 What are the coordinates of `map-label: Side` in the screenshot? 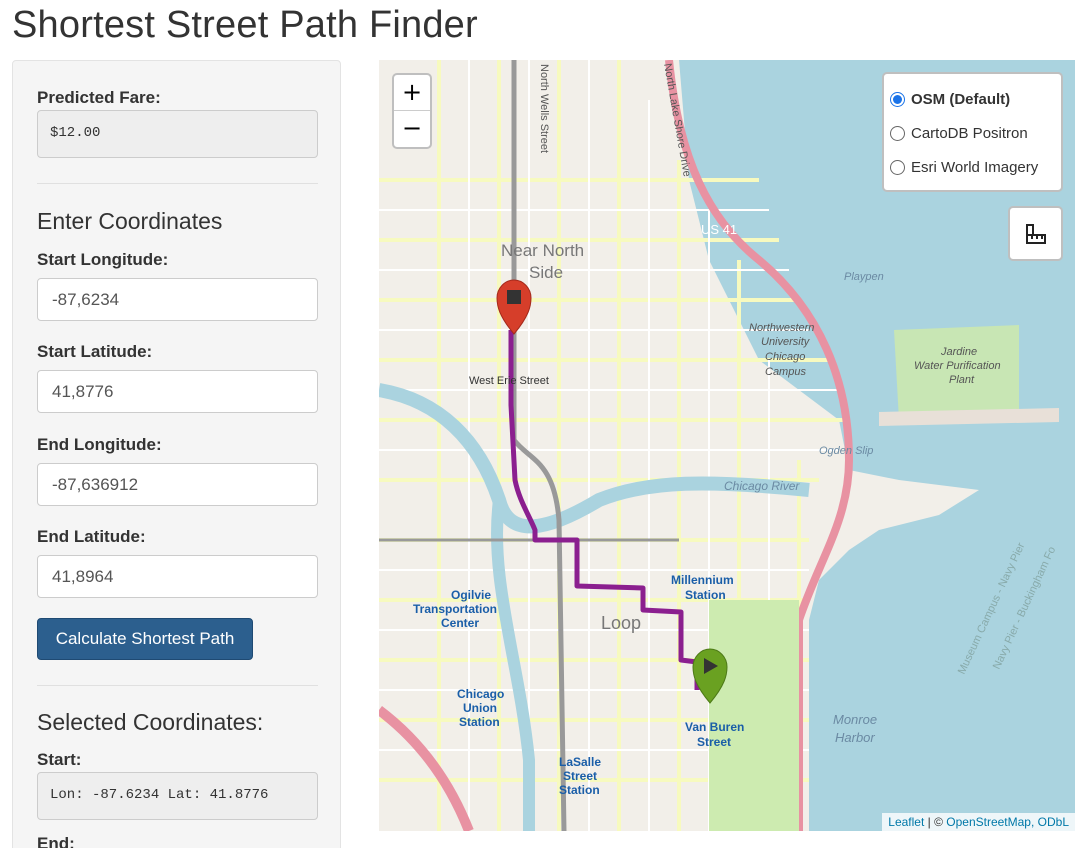 It's located at (546, 272).